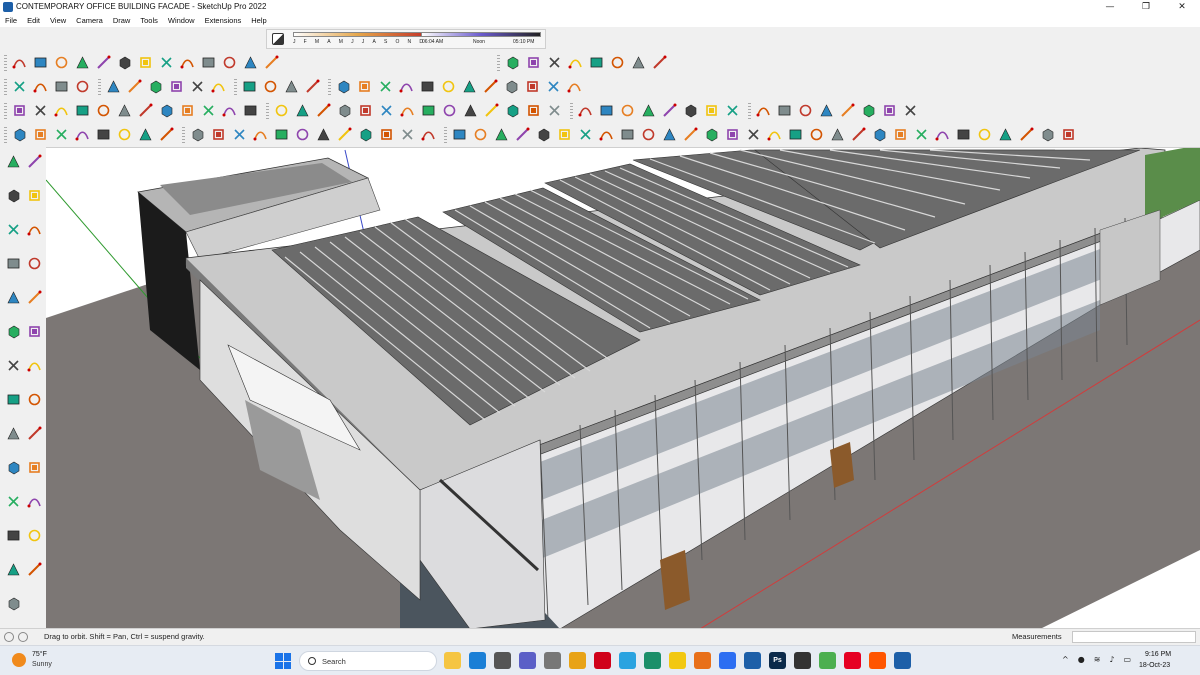 This screenshot has width=1200, height=675. I want to click on sketchup-taskbar-icon, so click(752, 660).